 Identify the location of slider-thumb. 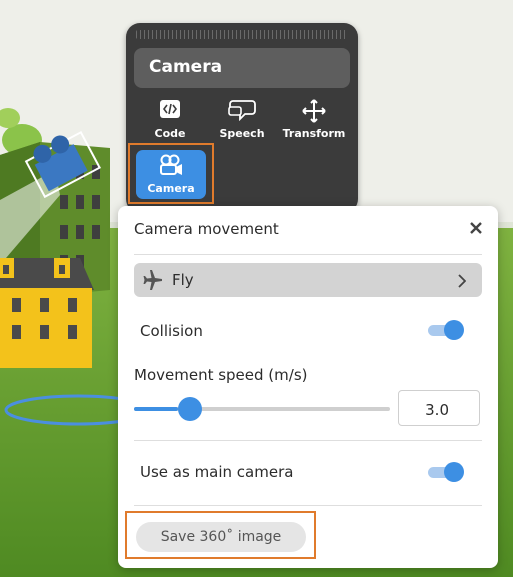
(189, 409).